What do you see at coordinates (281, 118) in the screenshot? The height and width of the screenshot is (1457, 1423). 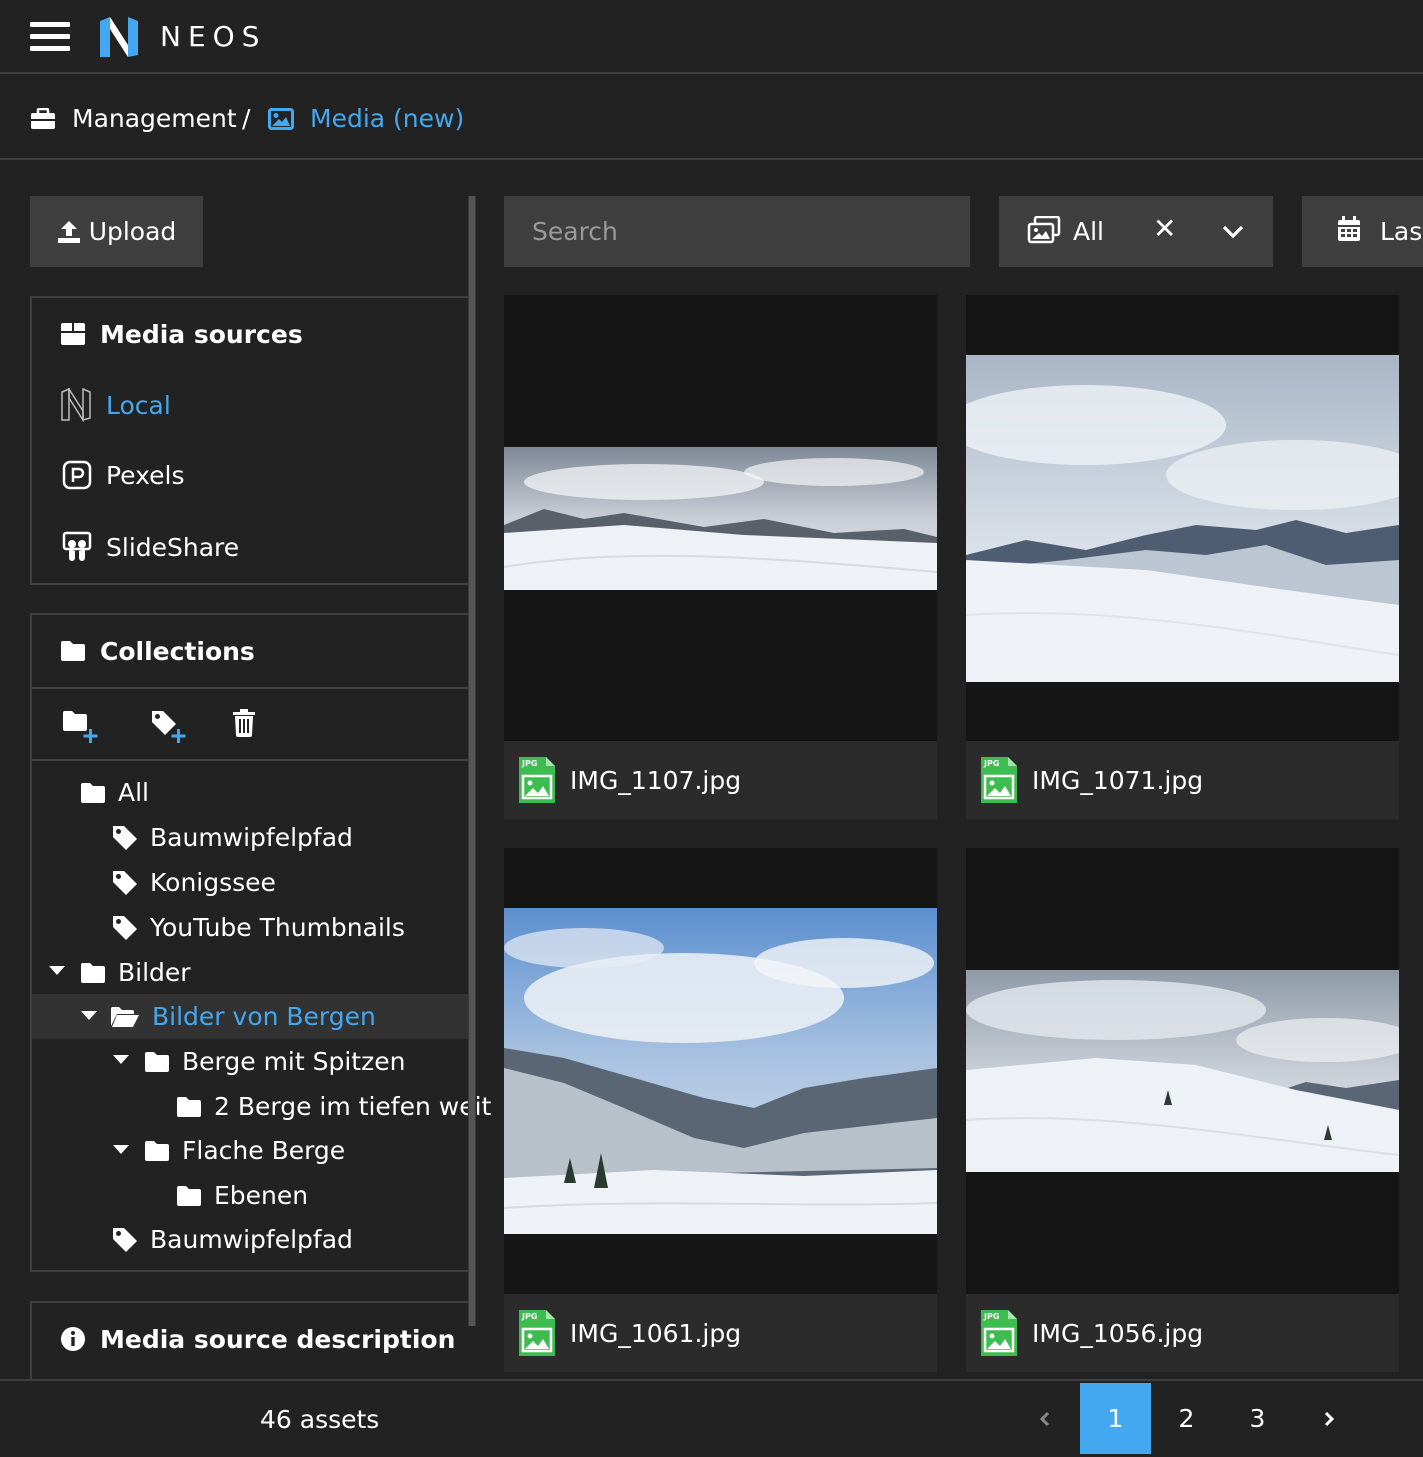 I see `image-icon` at bounding box center [281, 118].